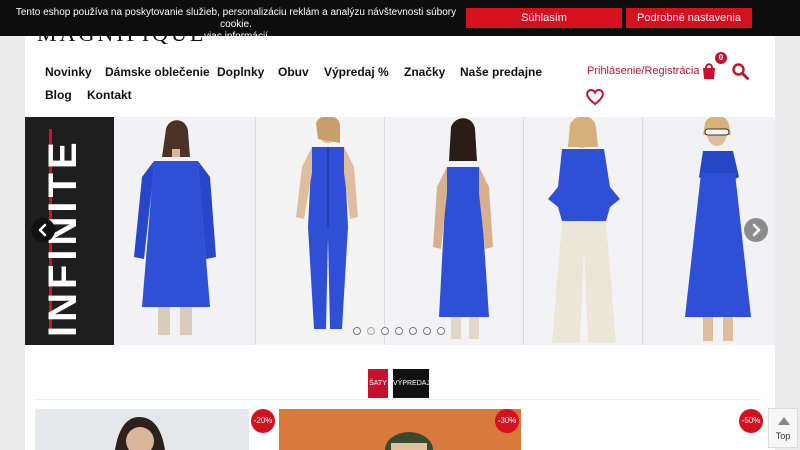 The image size is (800, 450). I want to click on wishlist-heart-icon, so click(595, 97).